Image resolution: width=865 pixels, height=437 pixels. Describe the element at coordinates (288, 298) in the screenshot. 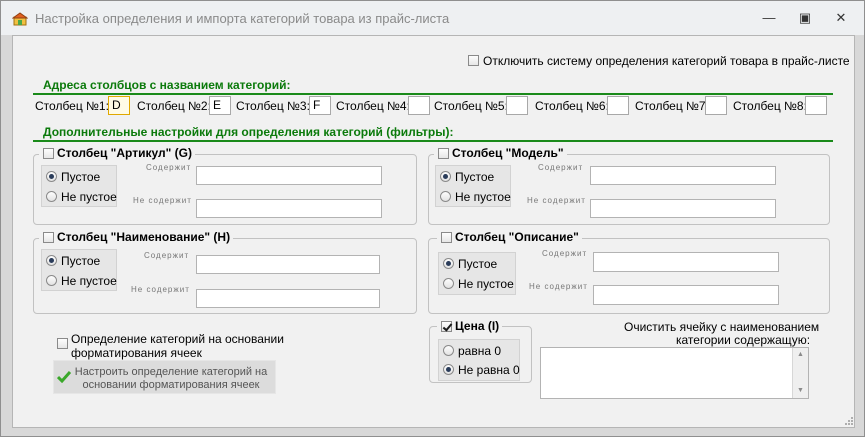

I see `name-not-contains-input` at that location.